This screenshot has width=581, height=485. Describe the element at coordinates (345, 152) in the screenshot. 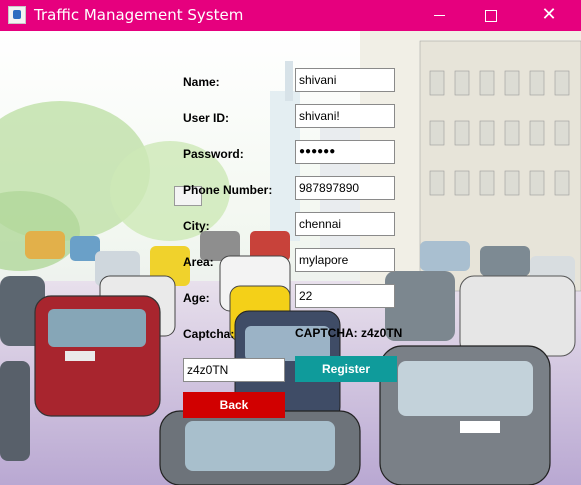

I see `password-field: ●●●●●●` at that location.